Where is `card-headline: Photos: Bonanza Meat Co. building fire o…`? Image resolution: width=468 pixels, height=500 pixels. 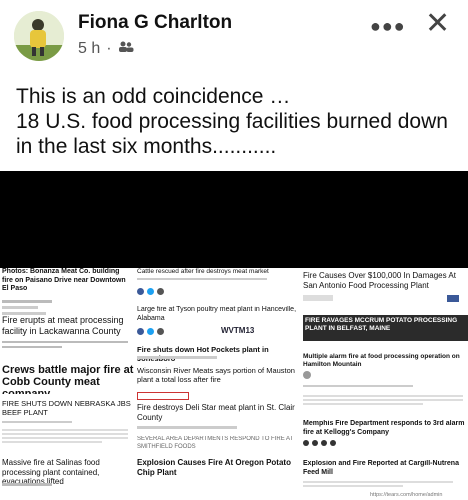 card-headline: Photos: Bonanza Meat Co. building fire o… is located at coordinates (64, 280).